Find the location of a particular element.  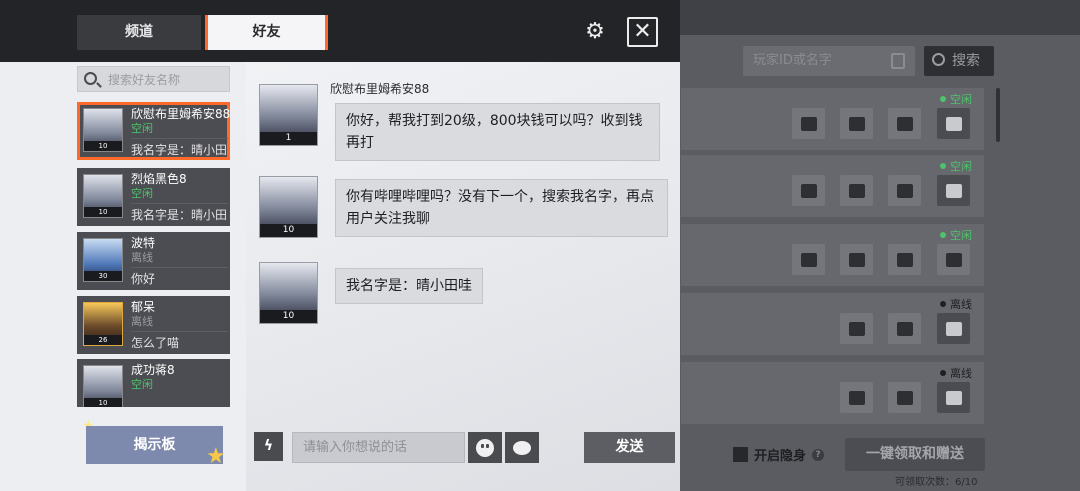

tab-channel: 频道 is located at coordinates (139, 32).